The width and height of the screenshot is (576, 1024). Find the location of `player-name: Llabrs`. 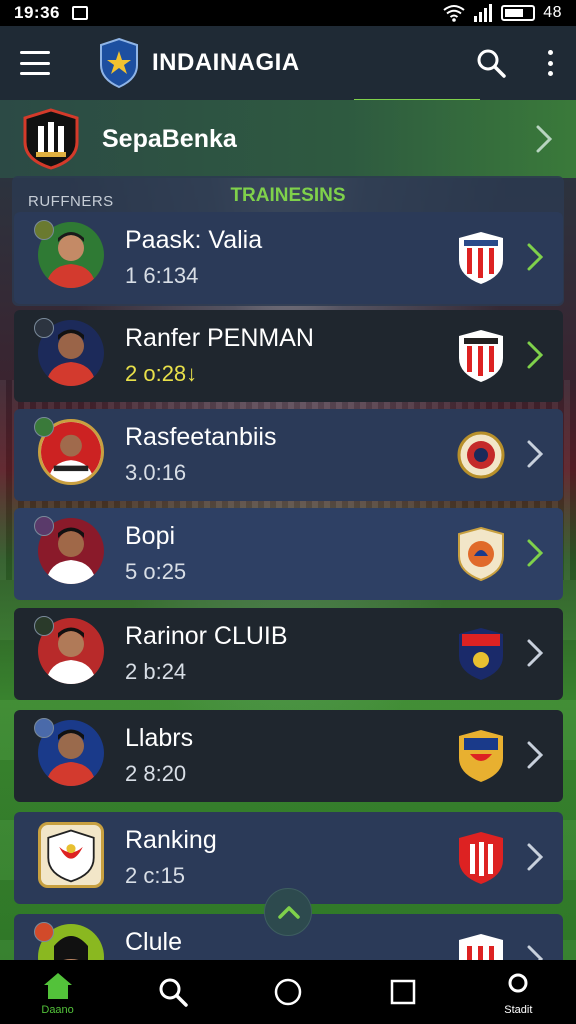

player-name: Llabrs is located at coordinates (159, 738).